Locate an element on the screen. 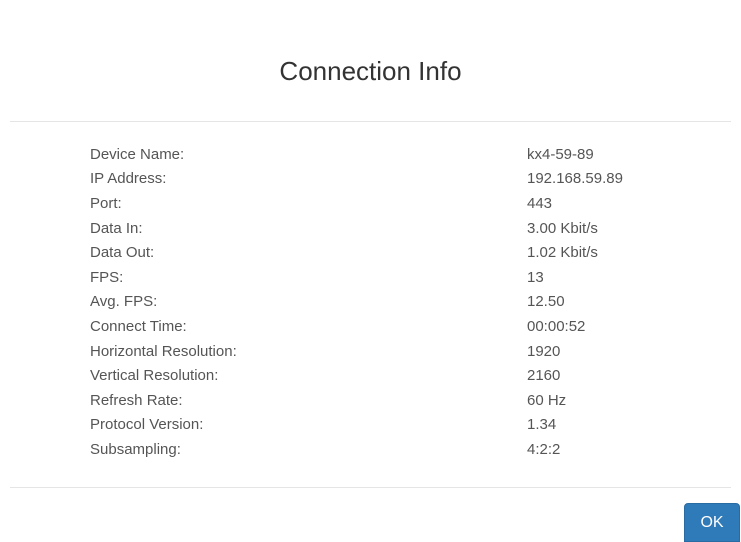 The height and width of the screenshot is (542, 741). info-label: Device Name: is located at coordinates (137, 154).